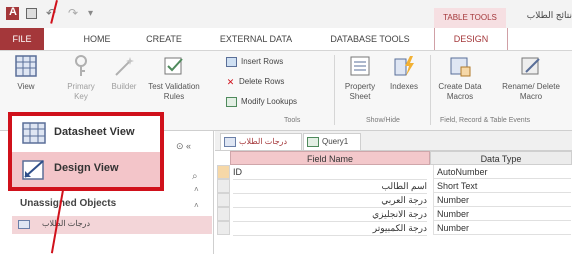 The width and height of the screenshot is (572, 254). Describe the element at coordinates (22, 39) in the screenshot. I see `tab-file: FILE` at that location.